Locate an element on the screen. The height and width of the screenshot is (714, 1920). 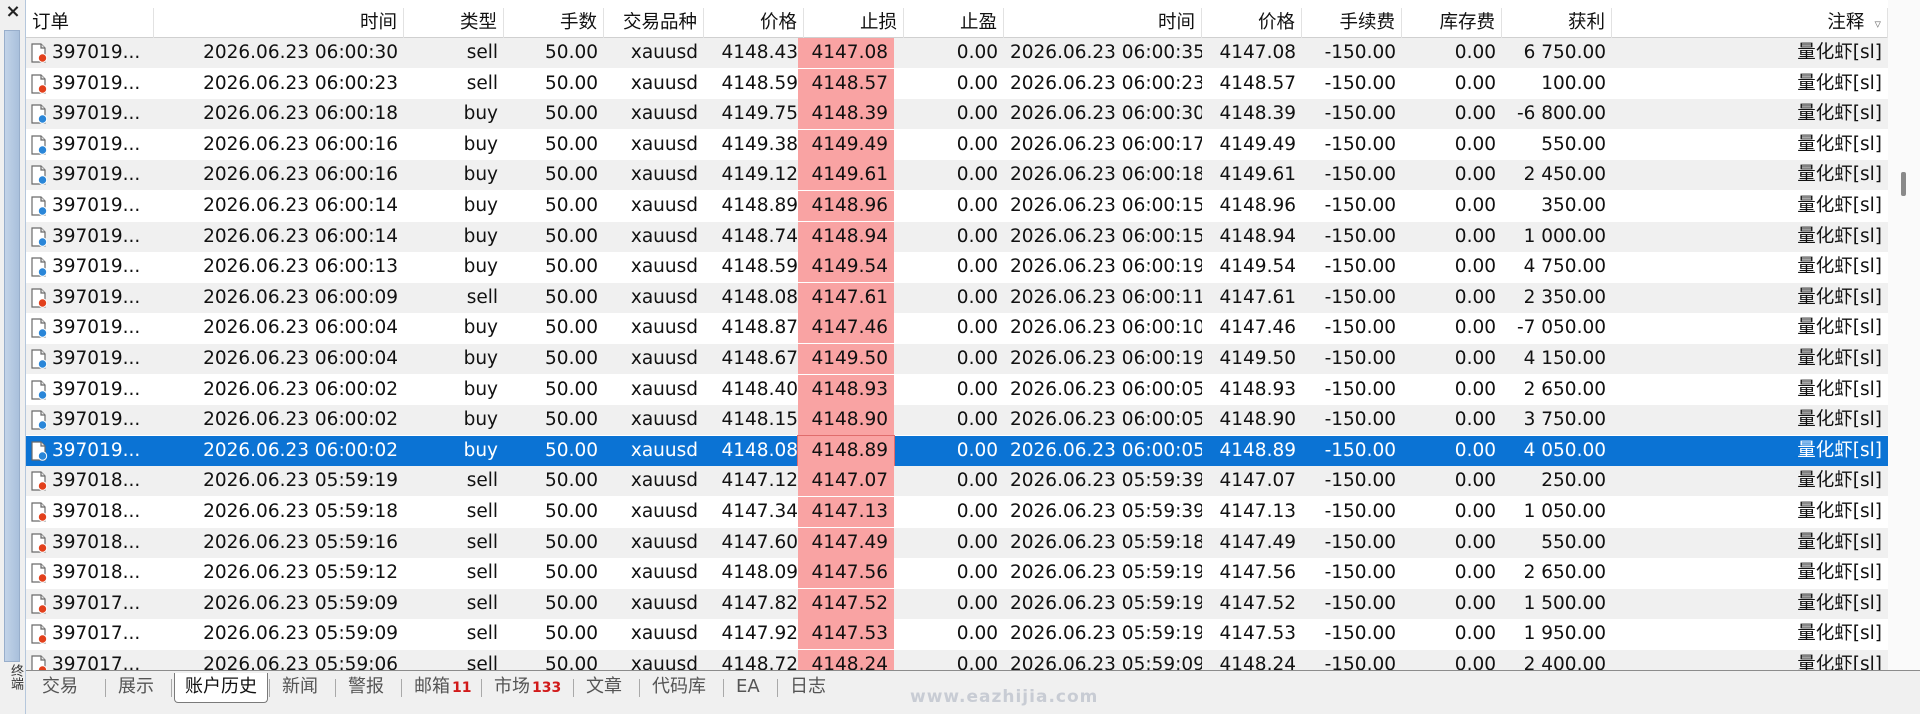
column-header-tp: 止盈 is located at coordinates (954, 23).